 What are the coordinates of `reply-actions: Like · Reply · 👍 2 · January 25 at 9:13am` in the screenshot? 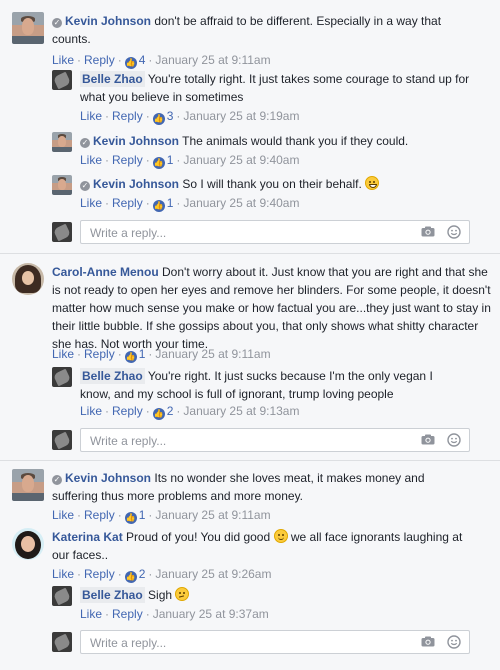 It's located at (190, 412).